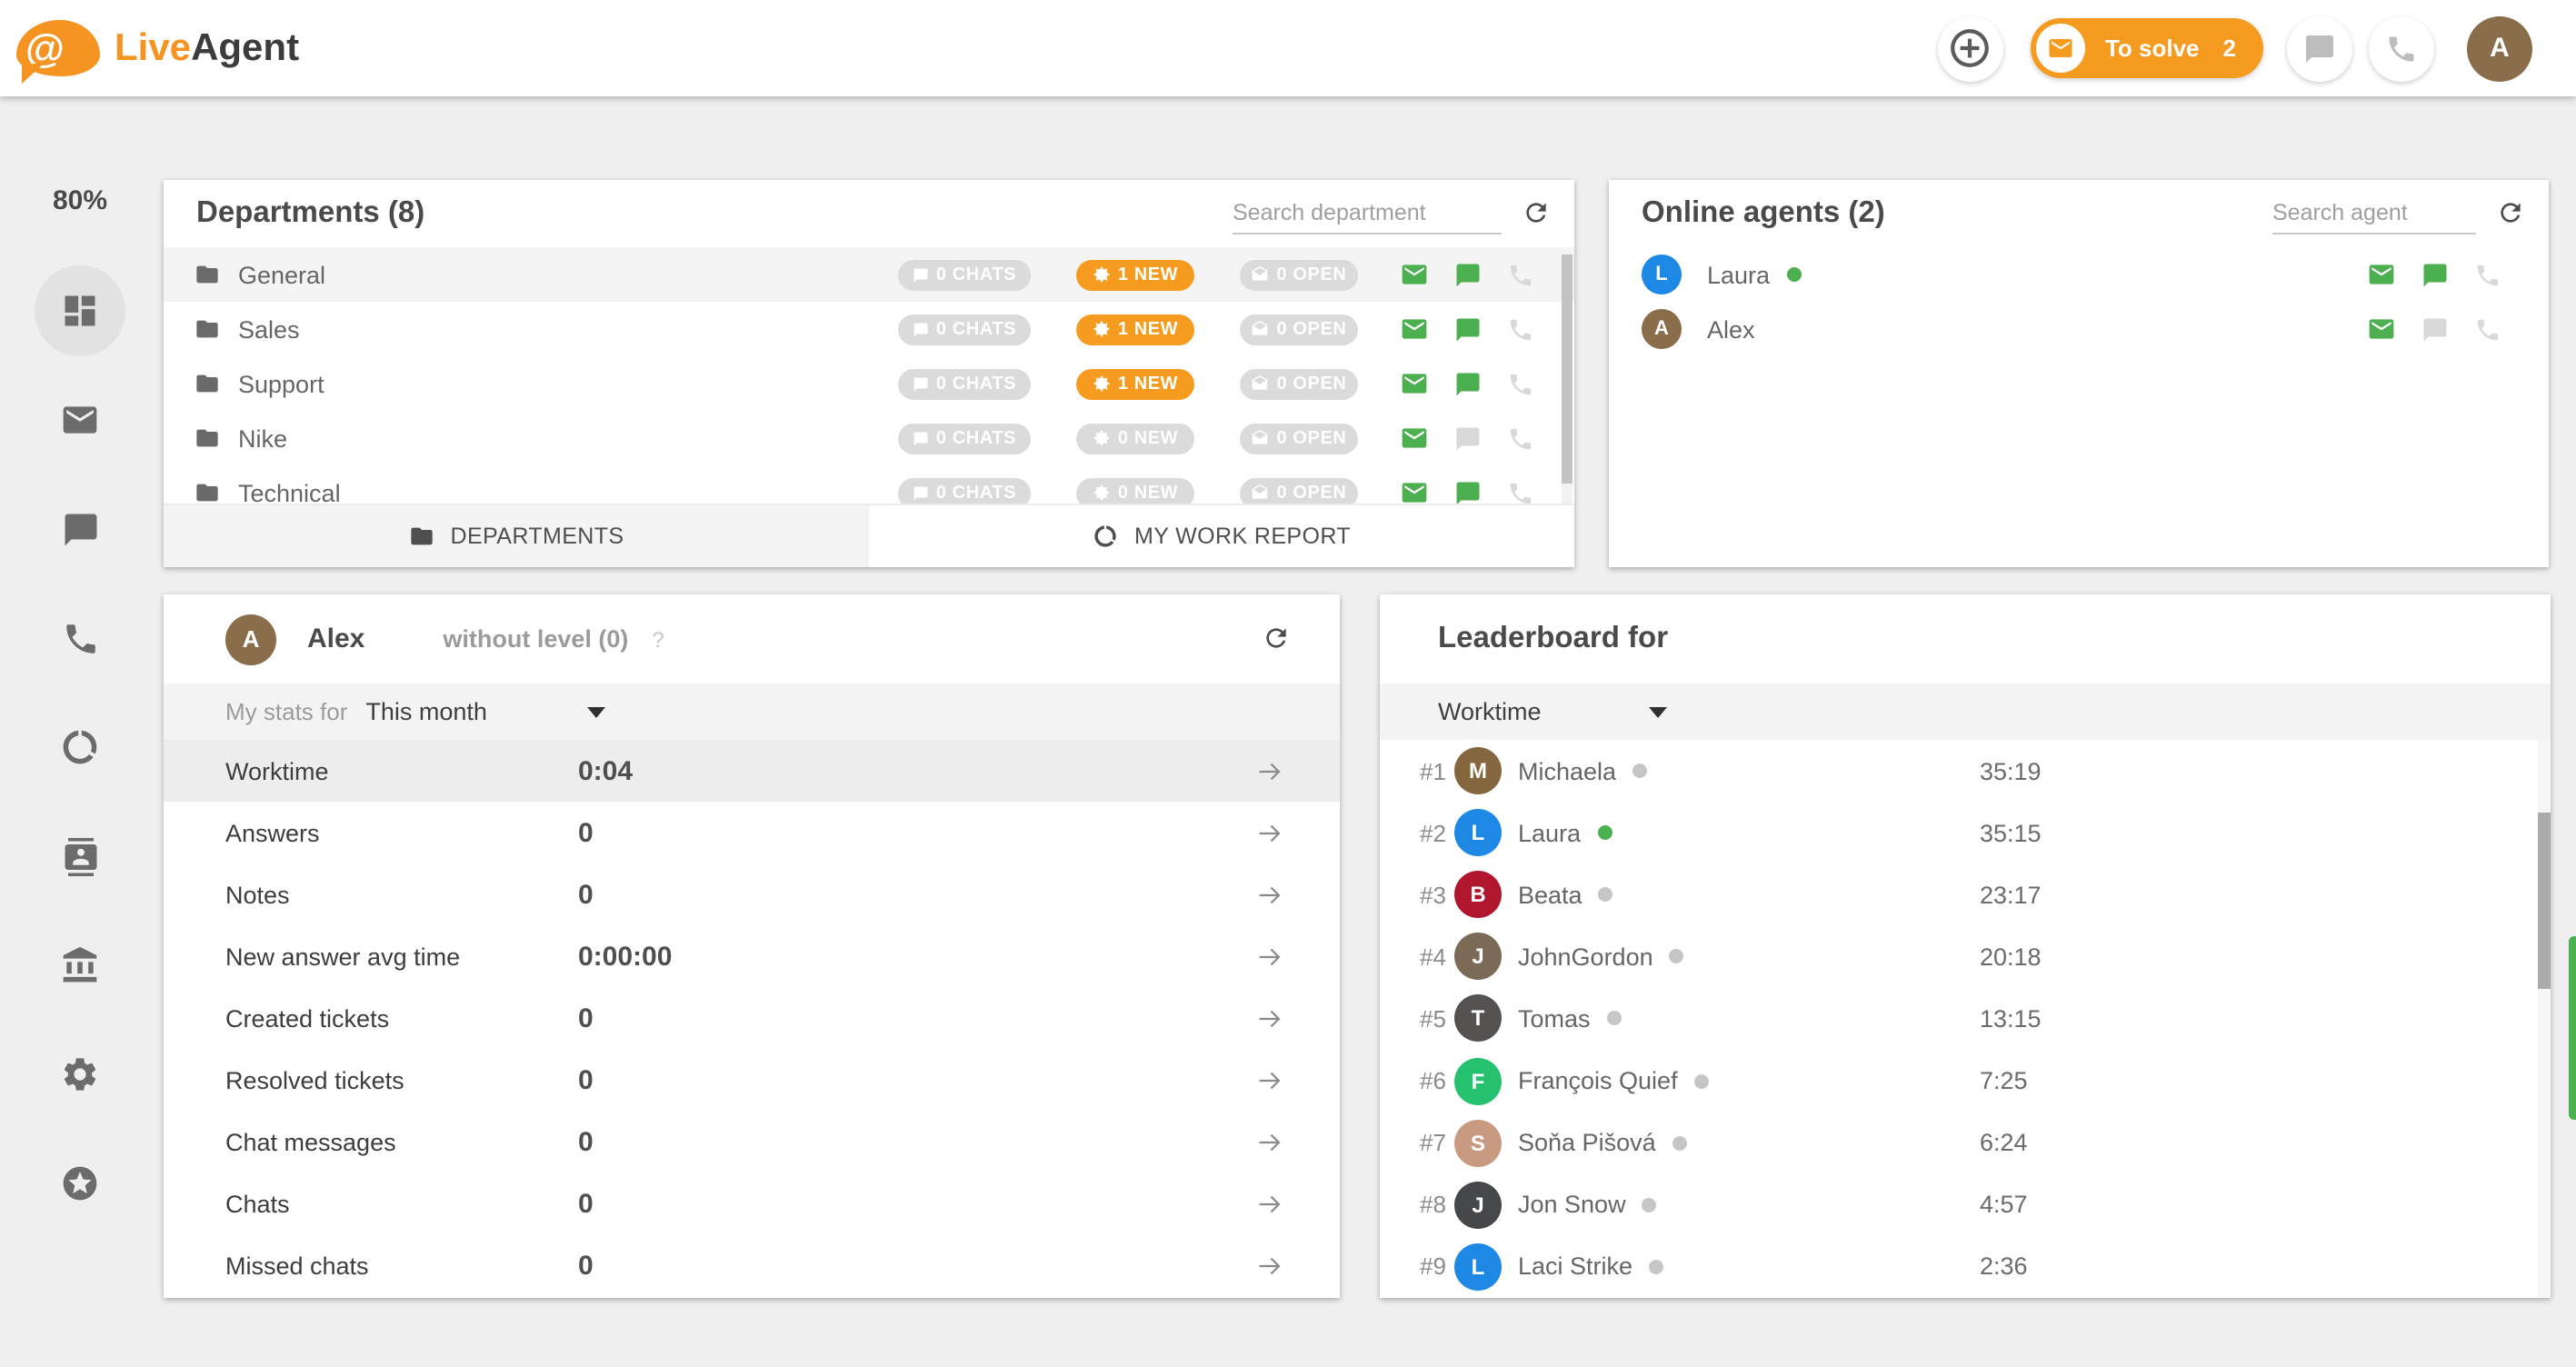 This screenshot has height=1367, width=2576. What do you see at coordinates (80, 1183) in the screenshot?
I see `sidebar-item-gamification` at bounding box center [80, 1183].